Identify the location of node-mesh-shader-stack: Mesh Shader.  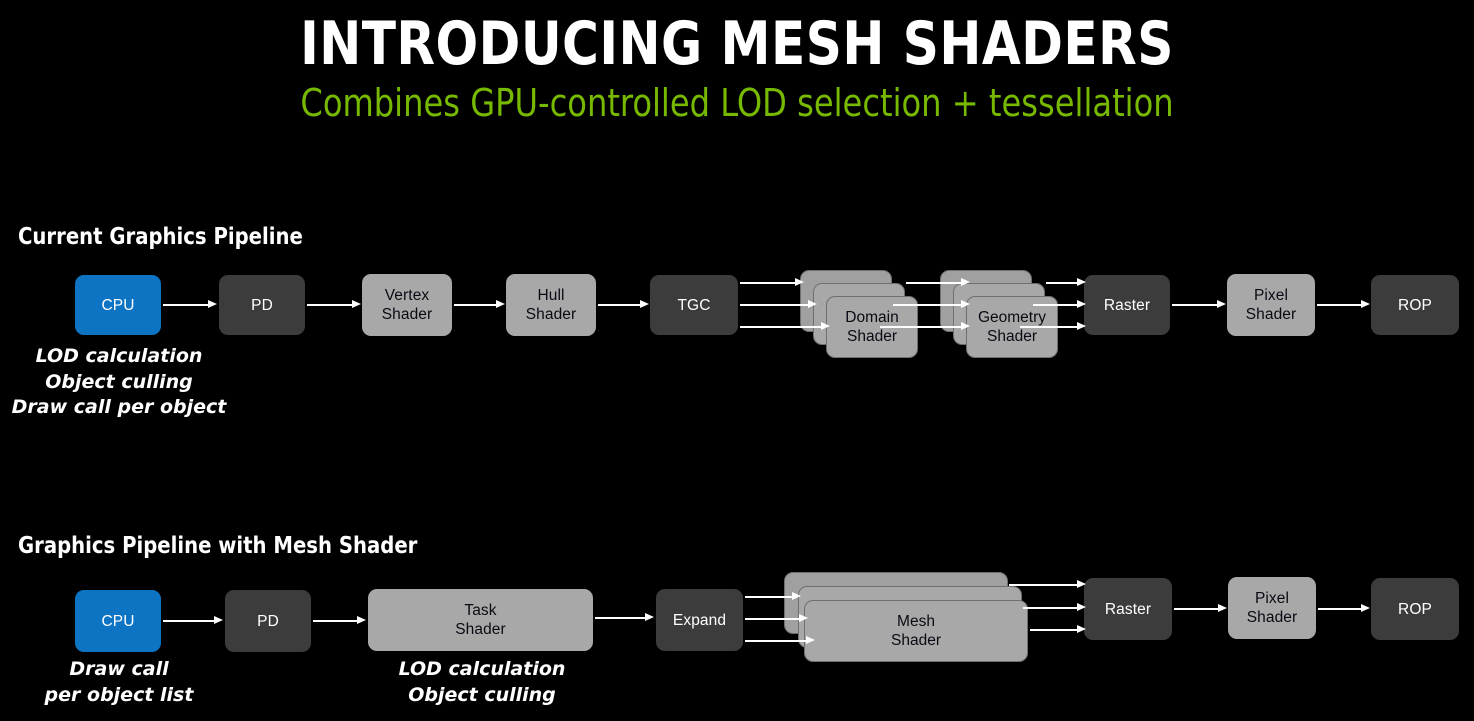
(907, 622).